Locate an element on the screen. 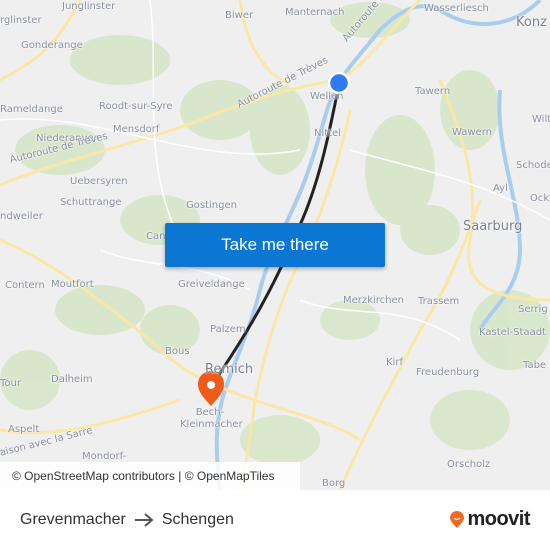 This screenshot has width=550, height=550. place-label: Manternach is located at coordinates (315, 12).